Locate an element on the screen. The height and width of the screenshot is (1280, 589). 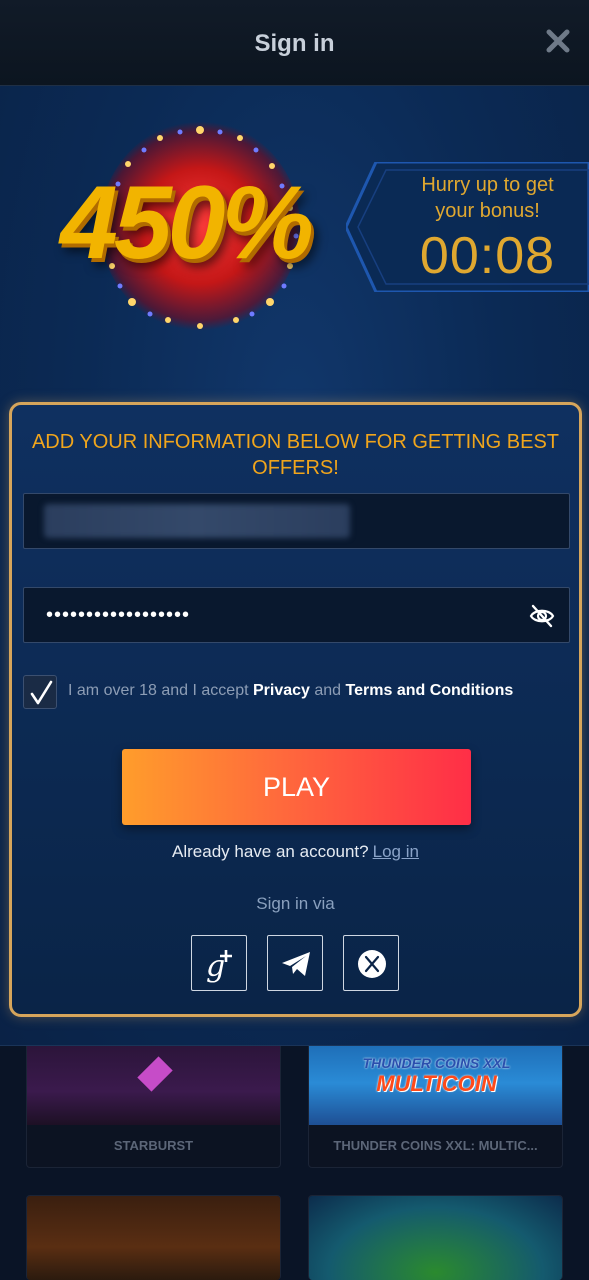
password-field: •••••••••••••••••• is located at coordinates (296, 615).